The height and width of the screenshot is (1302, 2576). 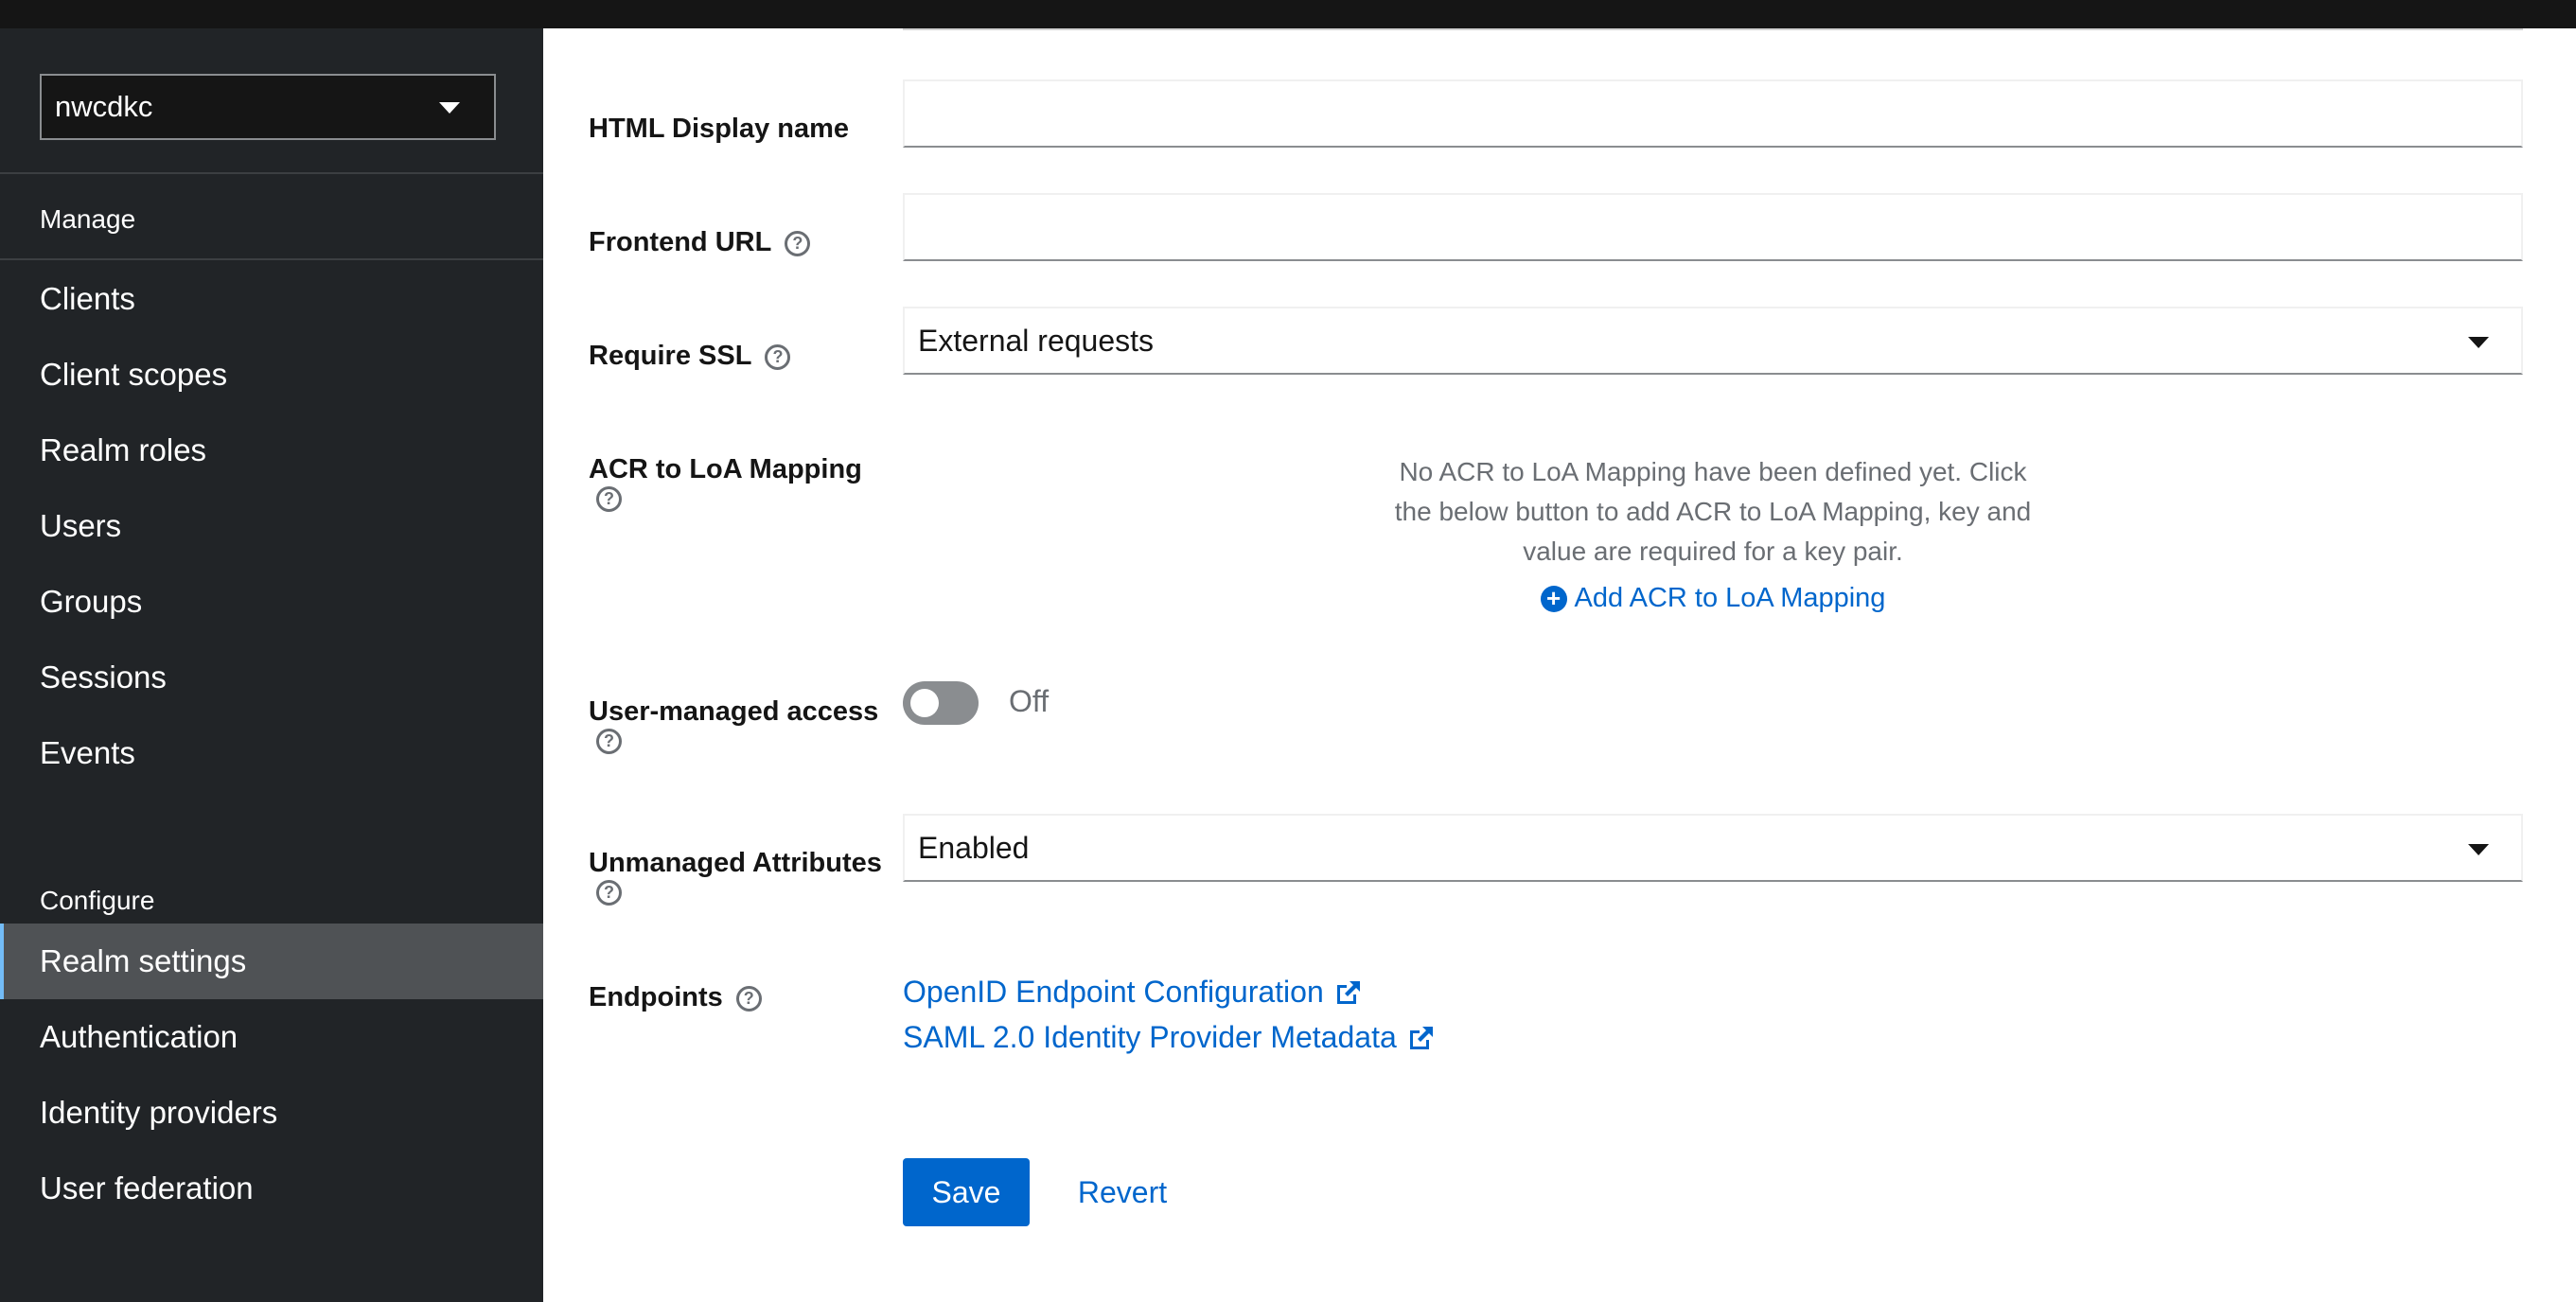 What do you see at coordinates (81, 526) in the screenshot?
I see `sidebar-item-label: Users` at bounding box center [81, 526].